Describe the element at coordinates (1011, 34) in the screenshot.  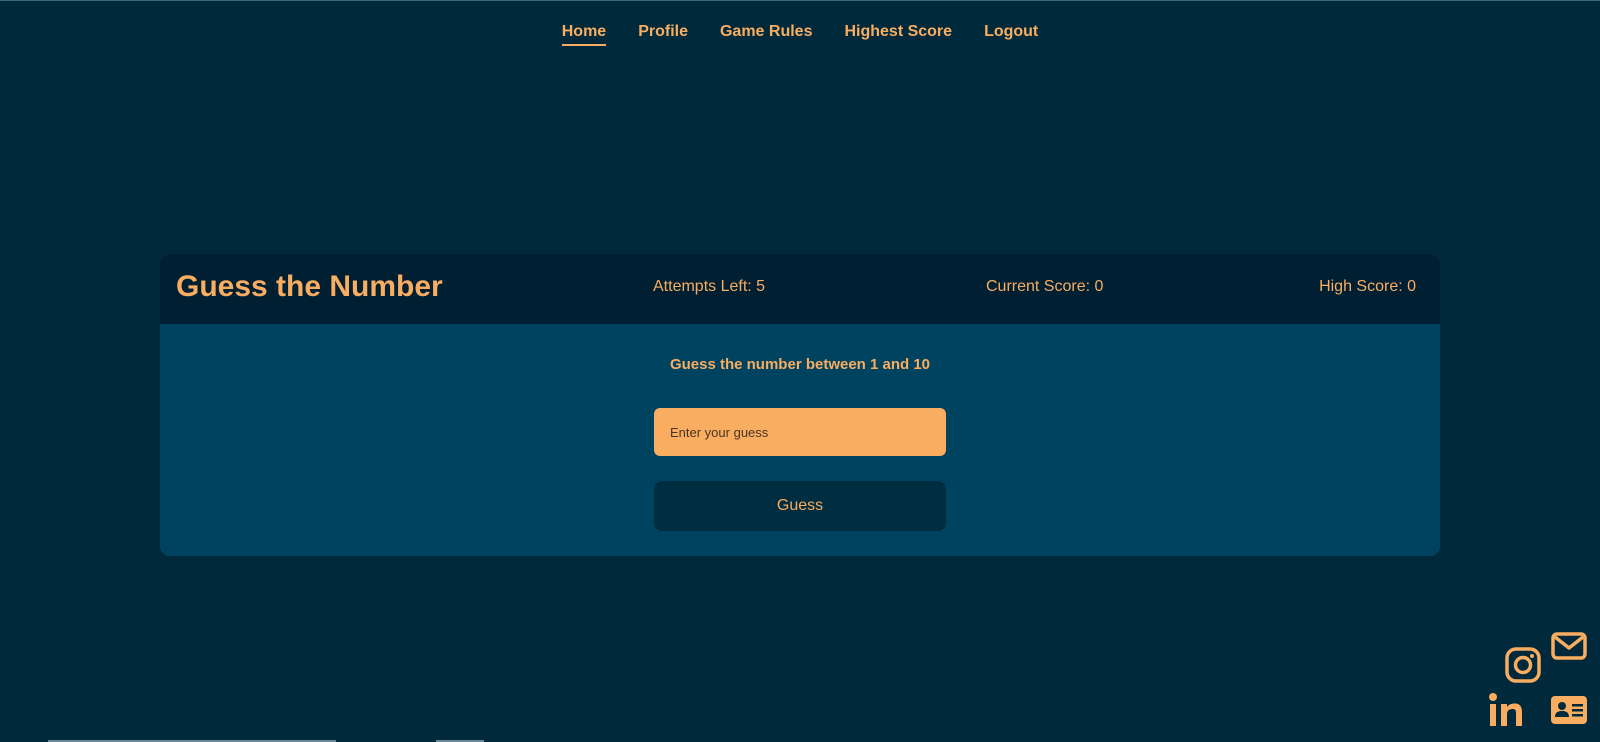
I see `nav-logout: Logout` at that location.